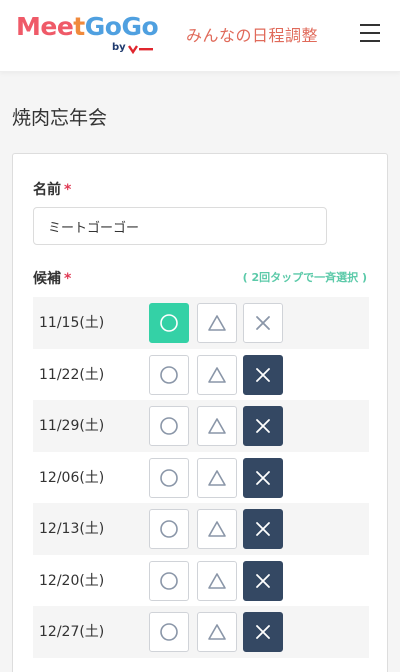 The image size is (400, 672). Describe the element at coordinates (72, 477) in the screenshot. I see `candidate-date: 12/06(土)` at that location.